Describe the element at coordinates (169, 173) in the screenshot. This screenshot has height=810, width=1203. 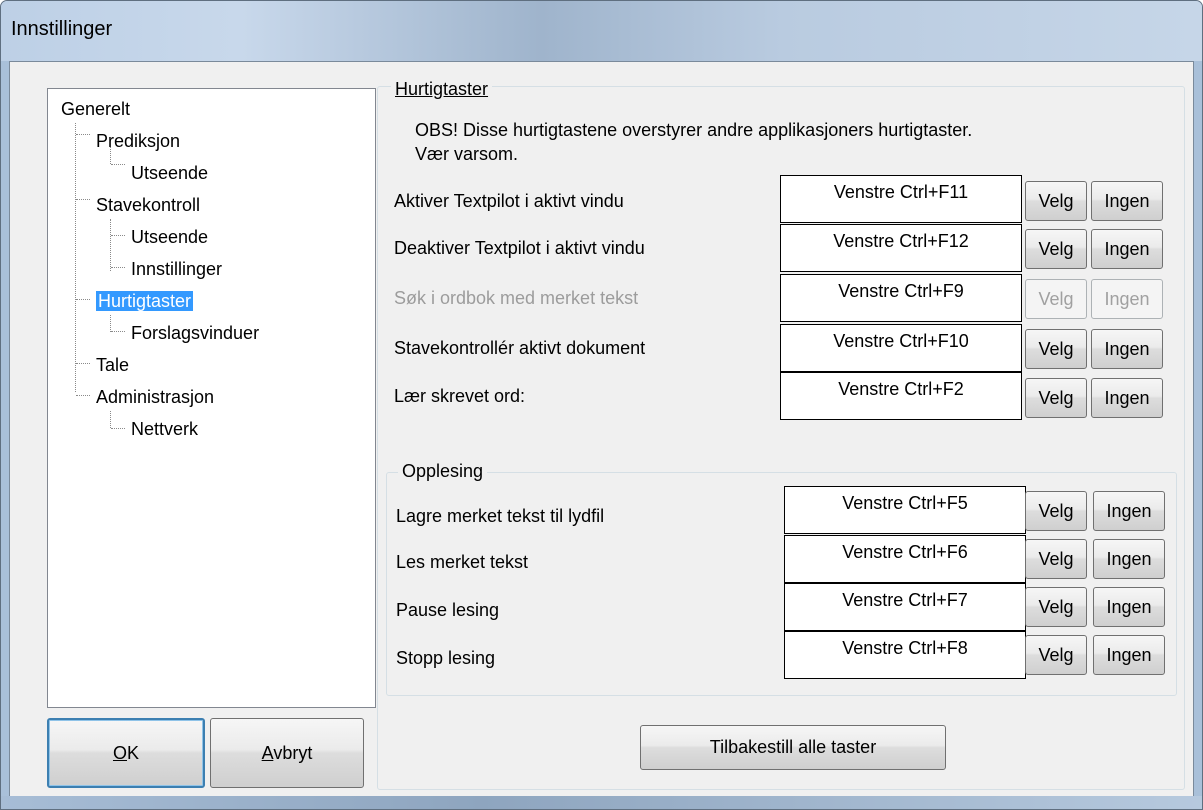
I see `tree-item-prediksjon-utseende: Utseende` at that location.